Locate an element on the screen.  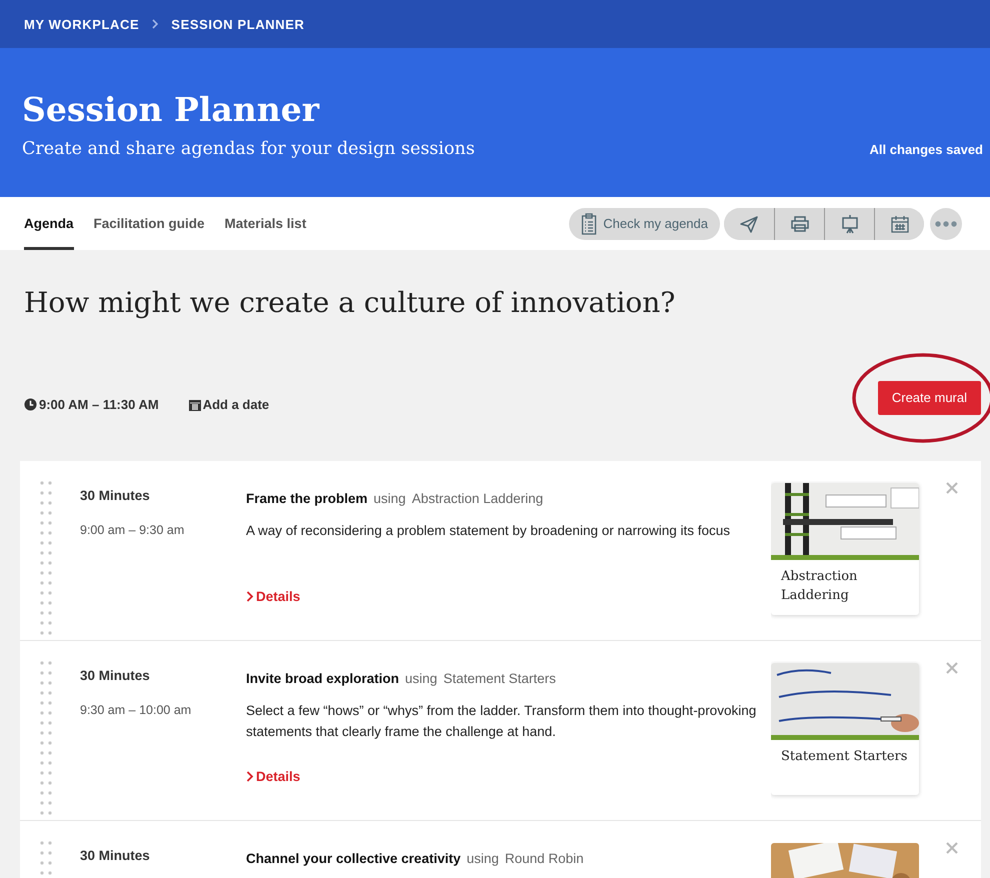
method-name: Round Robin is located at coordinates (544, 858).